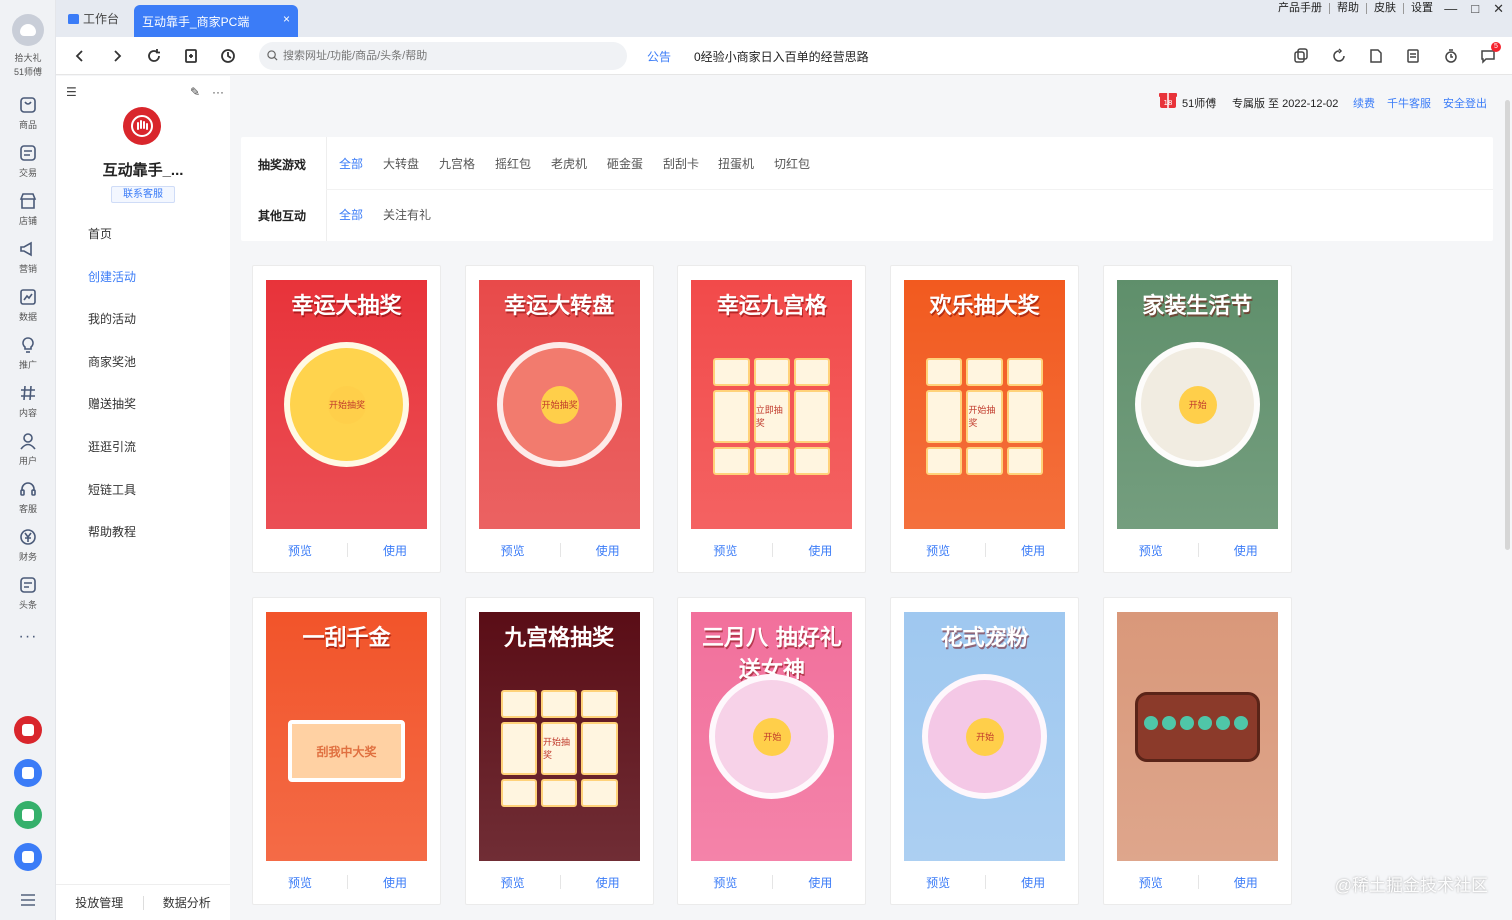  Describe the element at coordinates (1475, 9) in the screenshot. I see `maximize-icon: □` at that location.